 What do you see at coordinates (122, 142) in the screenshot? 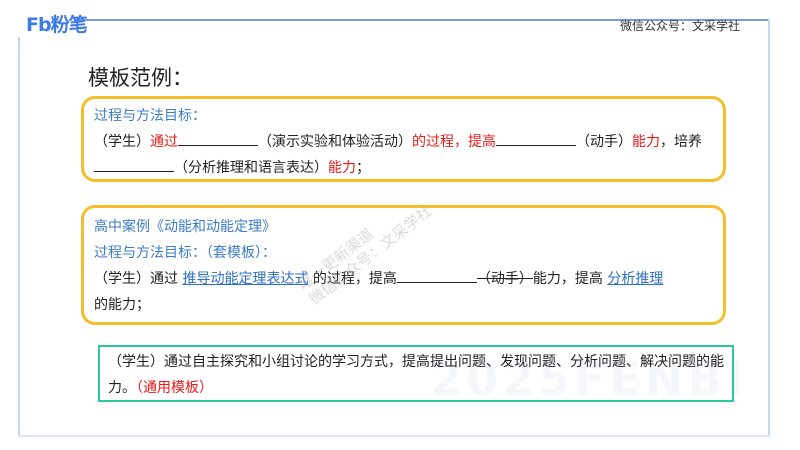
I see `text: （学生）` at bounding box center [122, 142].